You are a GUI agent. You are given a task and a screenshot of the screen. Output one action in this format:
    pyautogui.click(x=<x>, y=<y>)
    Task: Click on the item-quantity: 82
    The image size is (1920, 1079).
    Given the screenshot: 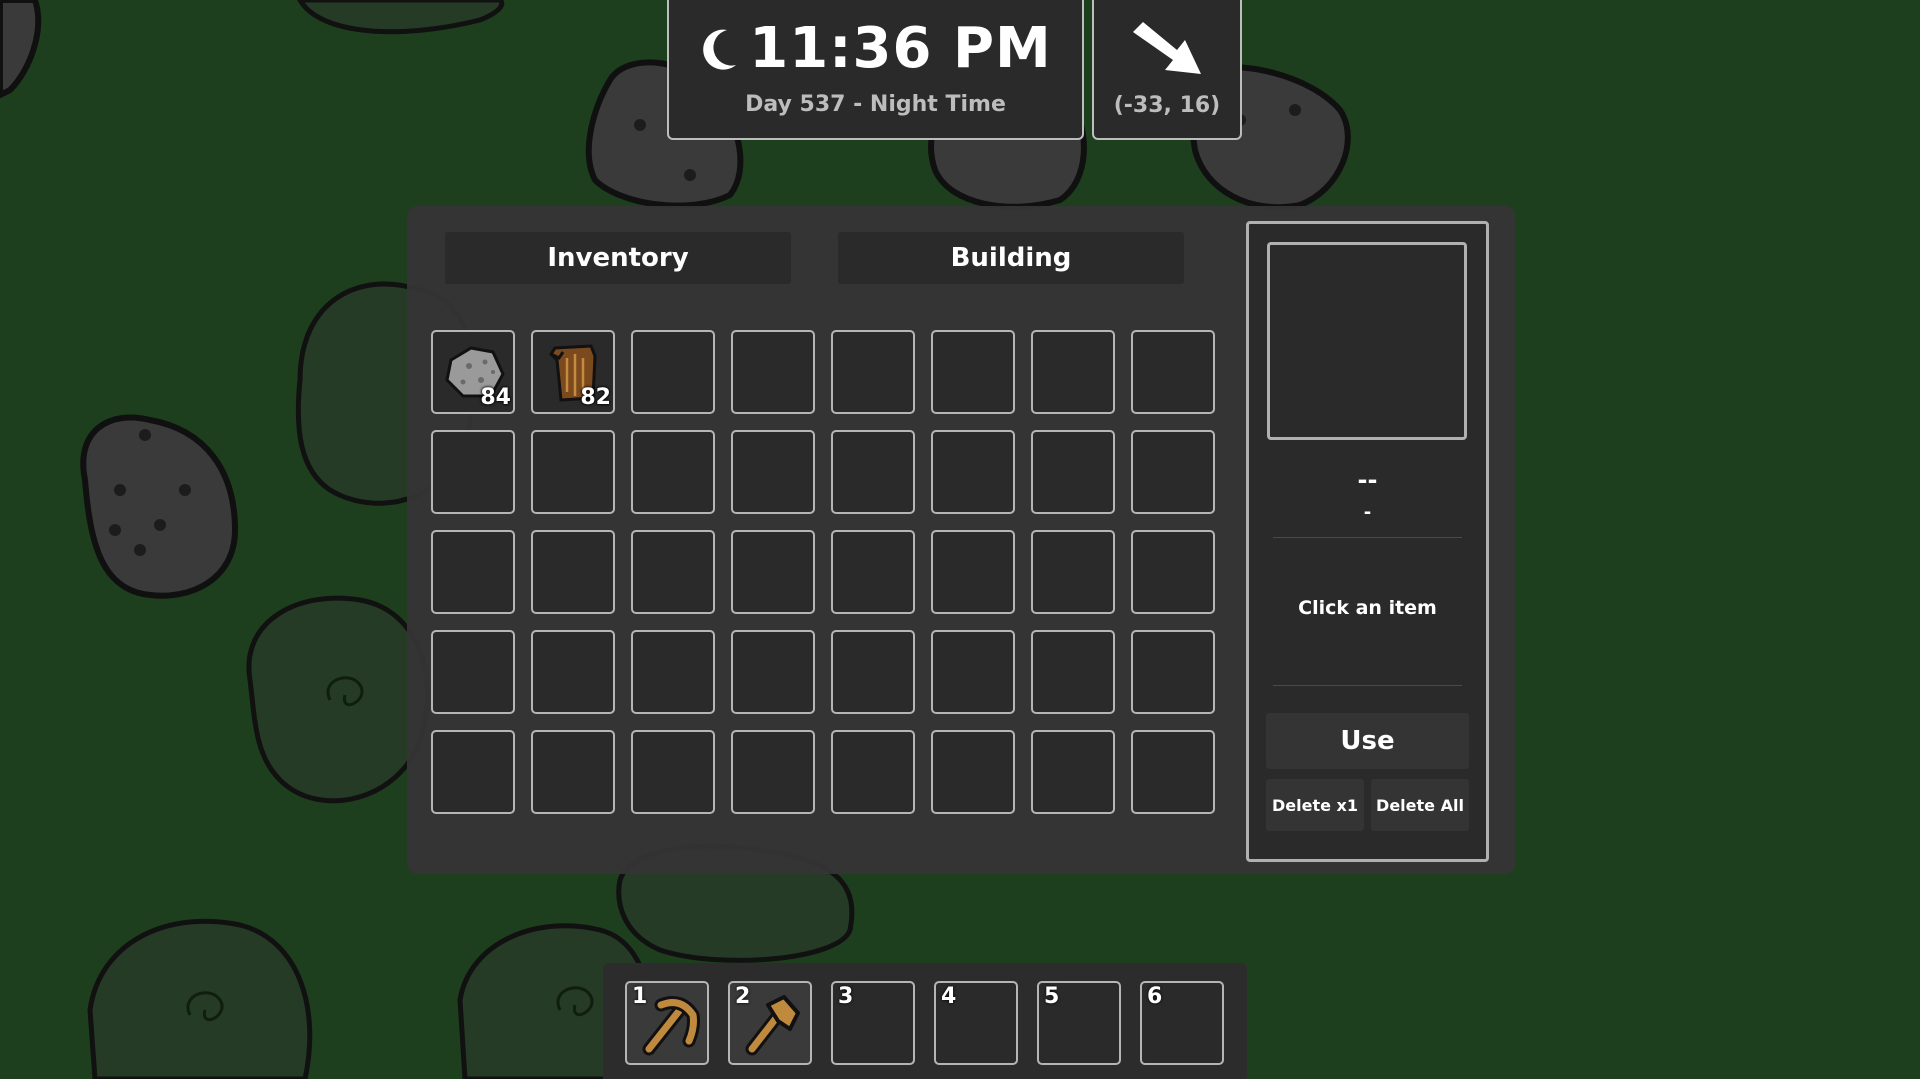 What is the action you would take?
    pyautogui.click(x=595, y=397)
    